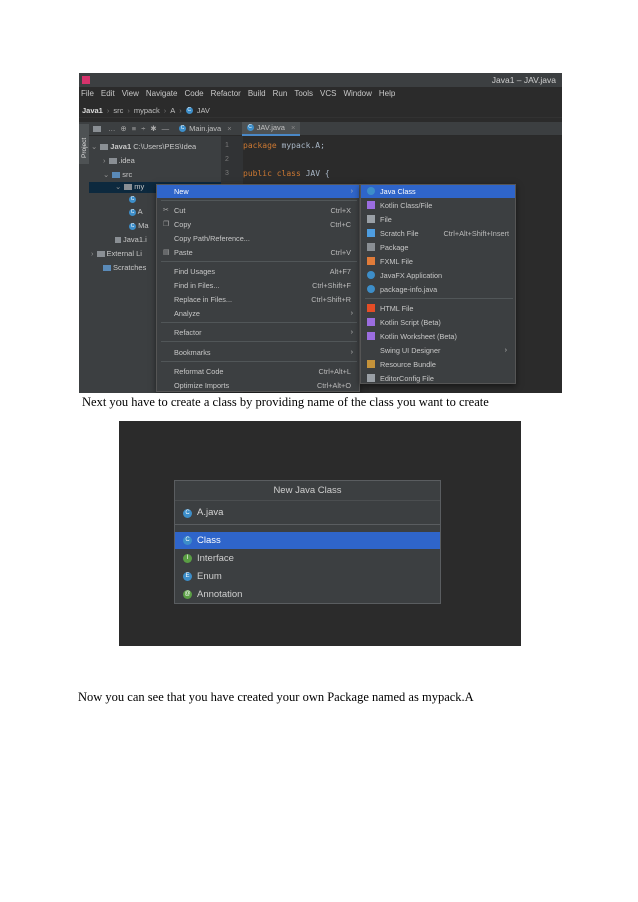 Image resolution: width=638 pixels, height=902 pixels. What do you see at coordinates (258, 210) in the screenshot?
I see `menu-item-cut: ✂ Cut Ctrl+X` at bounding box center [258, 210].